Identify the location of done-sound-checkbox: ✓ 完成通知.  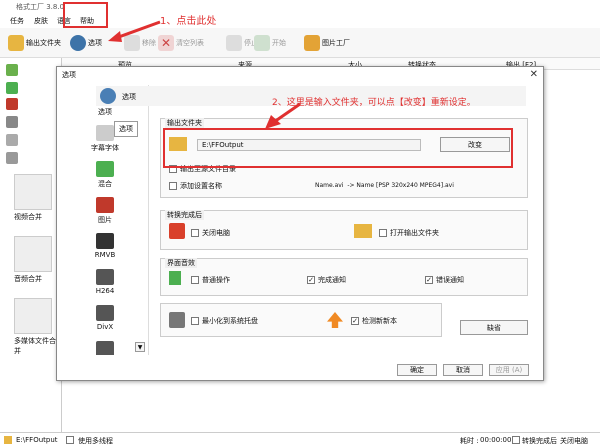
(326, 280).